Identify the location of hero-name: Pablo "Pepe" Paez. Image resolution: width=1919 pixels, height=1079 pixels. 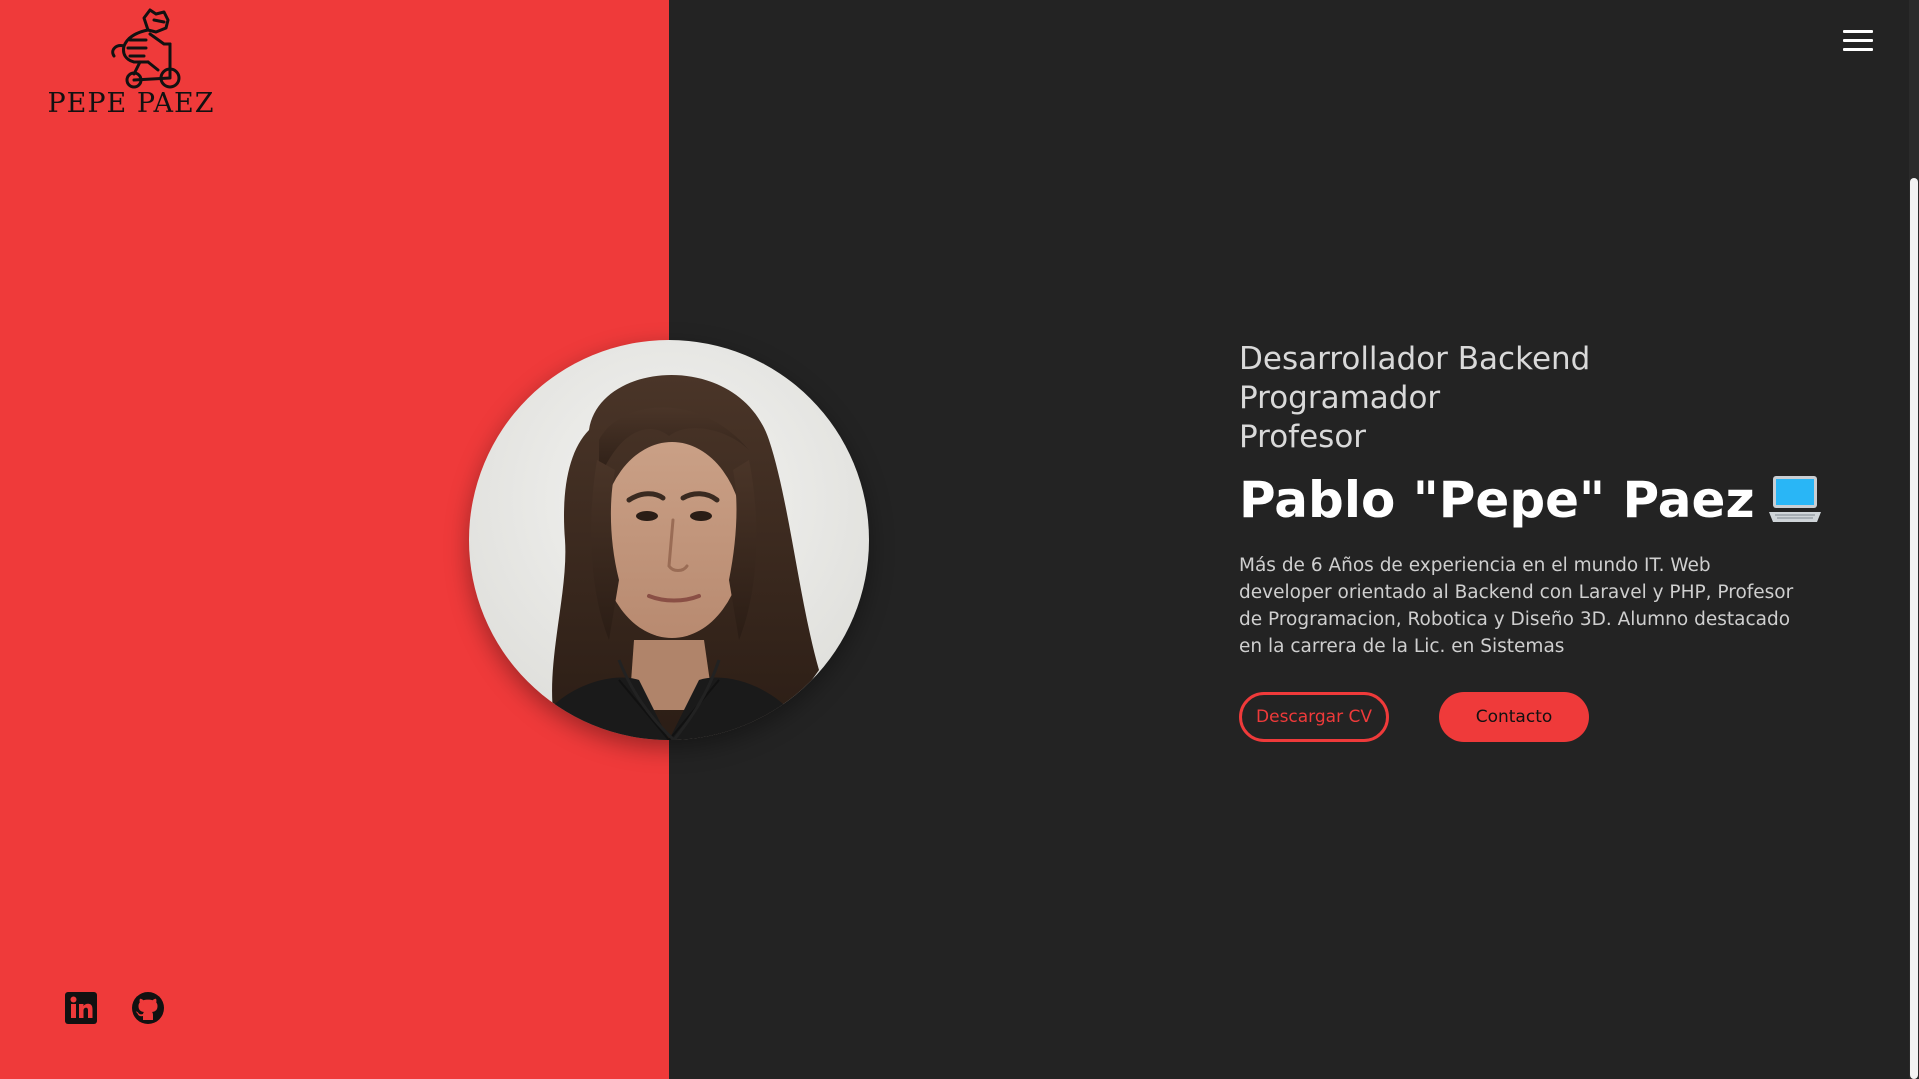
(1531, 500).